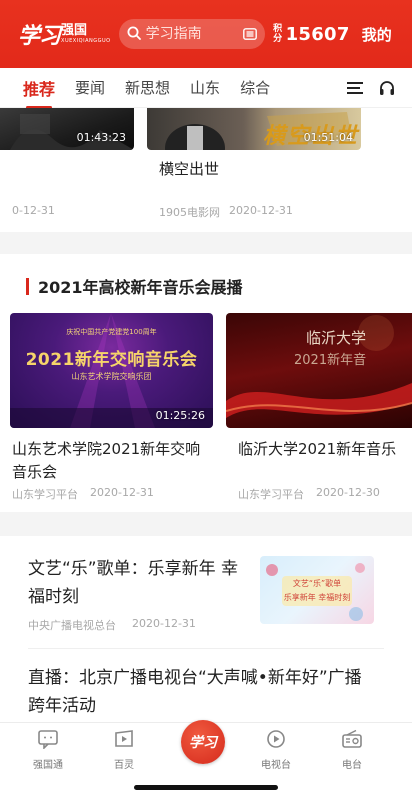  What do you see at coordinates (111, 332) in the screenshot?
I see `poster-top-text: 庆祝中国共产党建党100周年` at bounding box center [111, 332].